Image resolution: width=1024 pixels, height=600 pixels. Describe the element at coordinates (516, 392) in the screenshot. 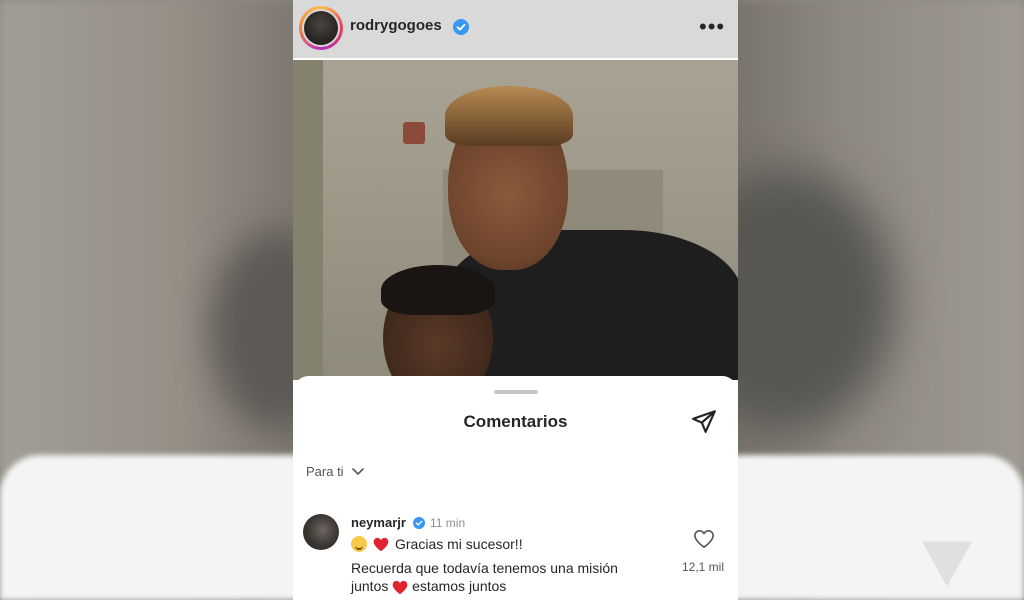

I see `sheet-grabber` at that location.